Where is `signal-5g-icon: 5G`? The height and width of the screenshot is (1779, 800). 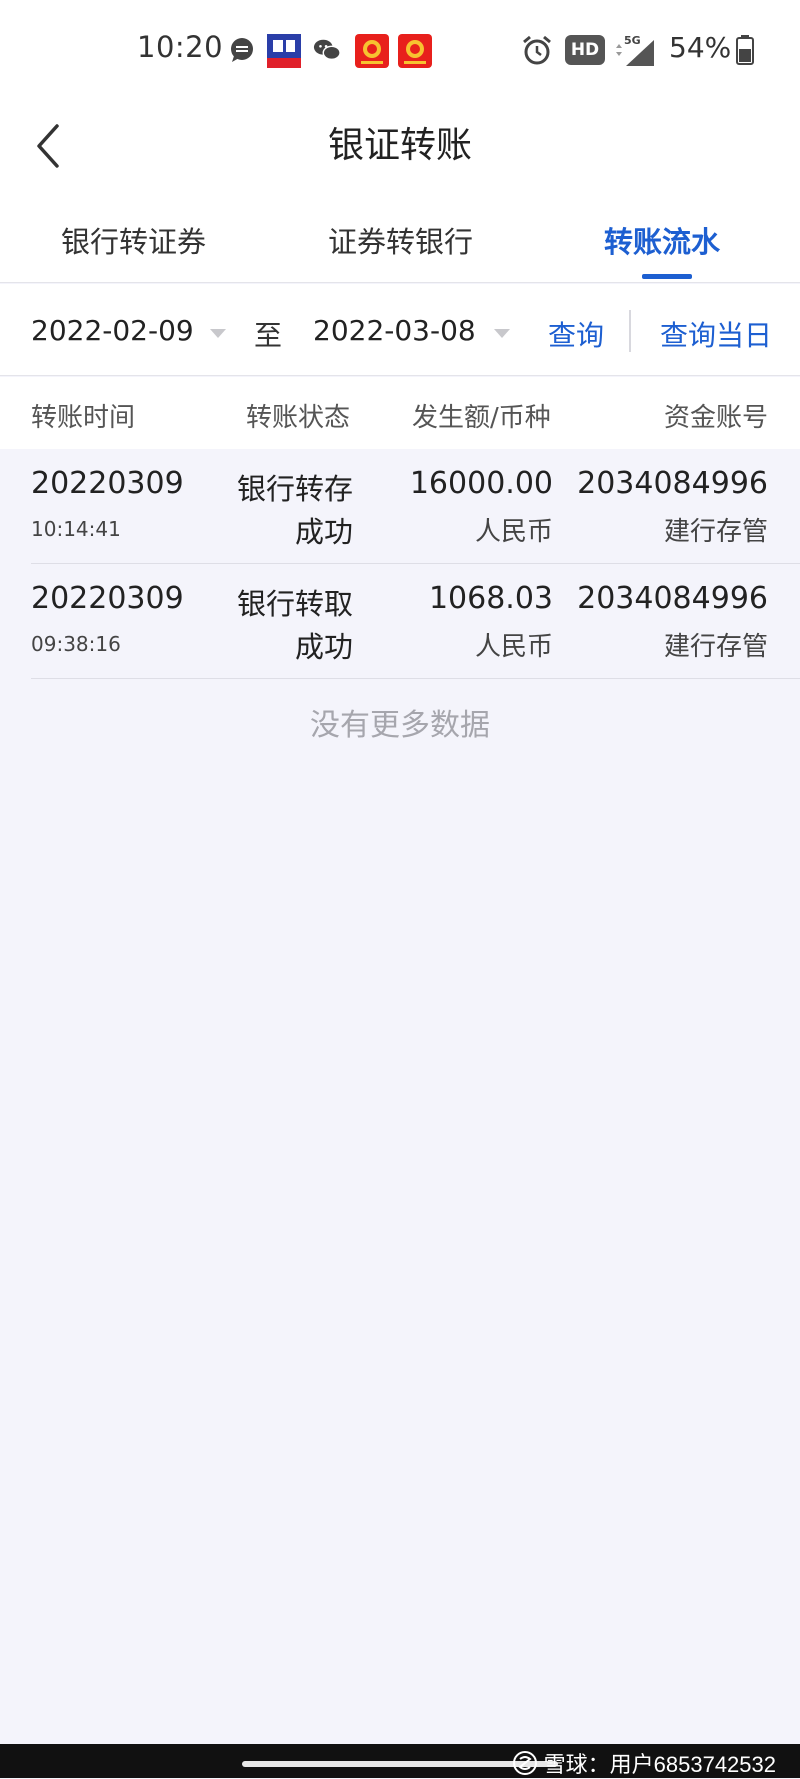 signal-5g-icon: 5G is located at coordinates (634, 50).